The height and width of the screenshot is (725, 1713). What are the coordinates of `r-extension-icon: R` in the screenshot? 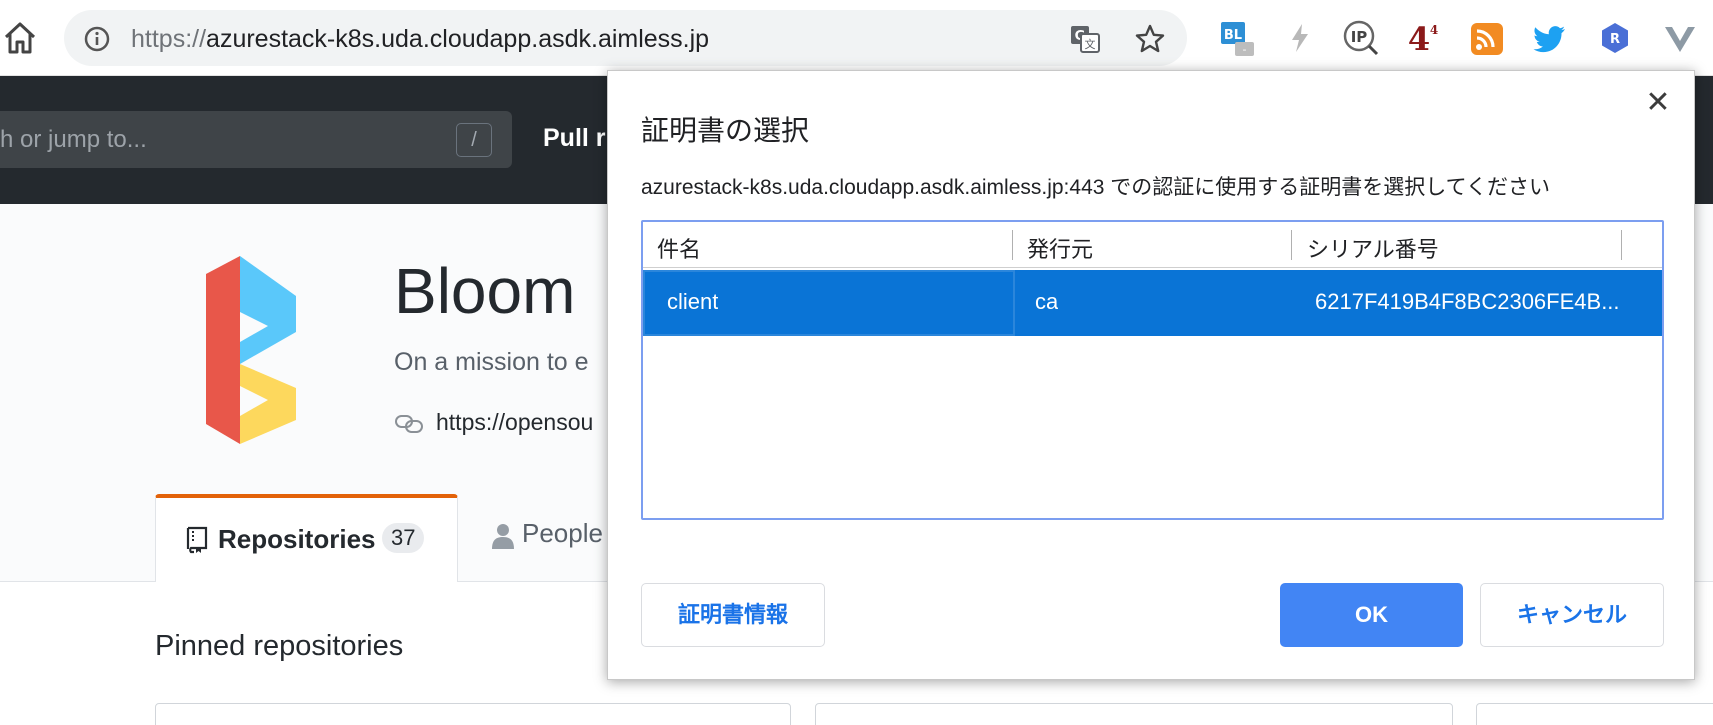 It's located at (1615, 38).